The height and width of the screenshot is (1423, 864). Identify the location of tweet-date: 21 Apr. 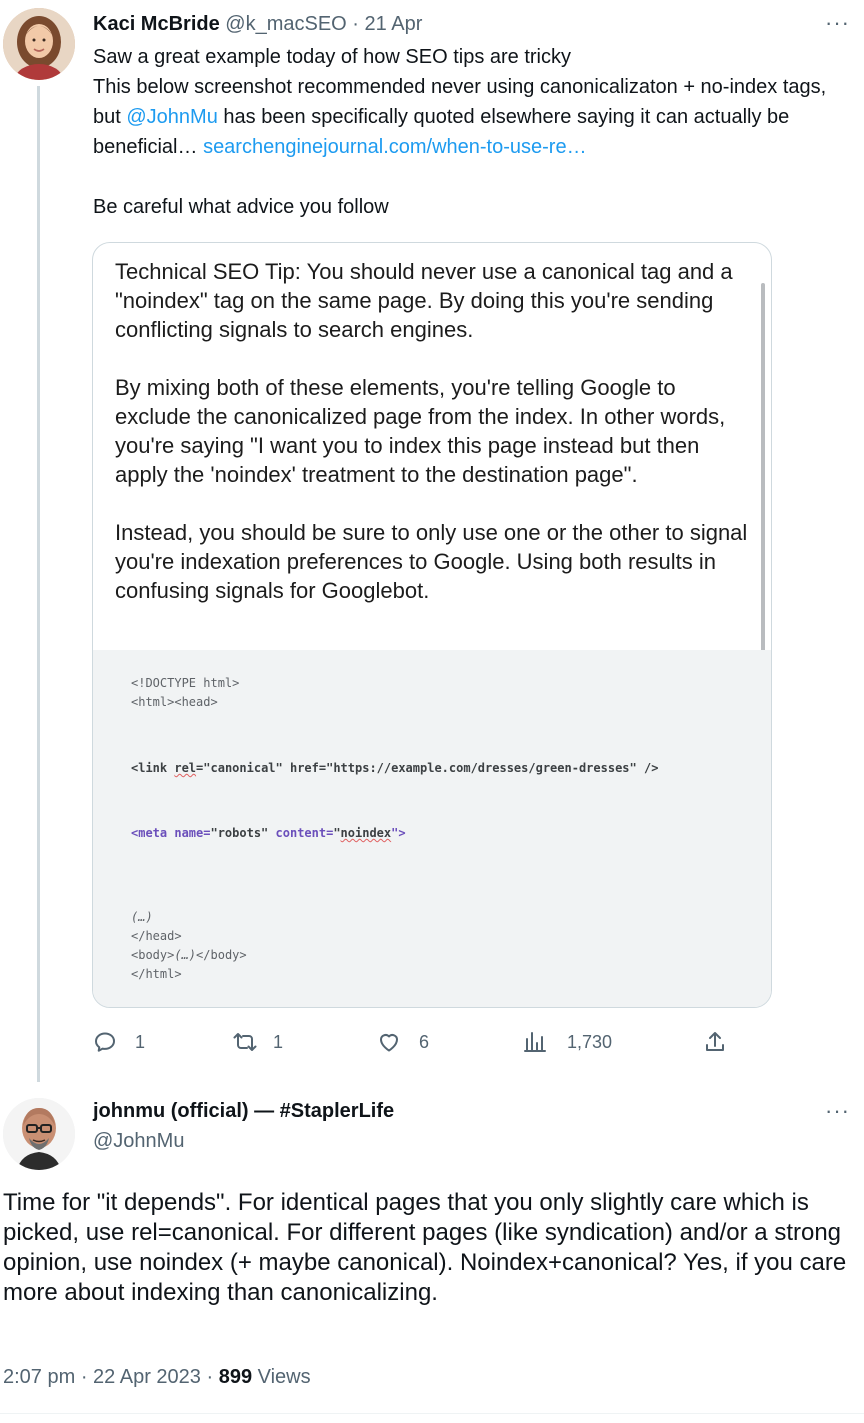
(394, 24).